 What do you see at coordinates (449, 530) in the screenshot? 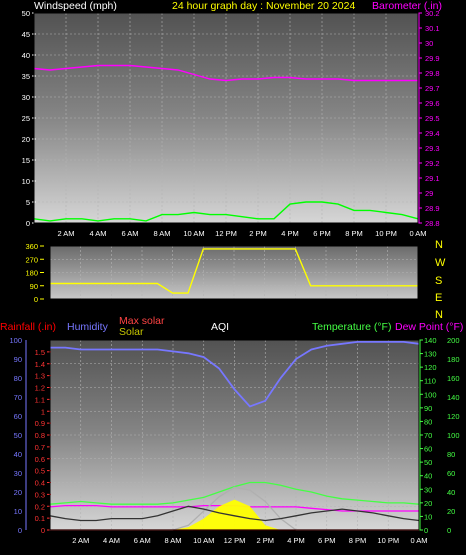
I see `aqi-axis-tick-label: 0` at bounding box center [449, 530].